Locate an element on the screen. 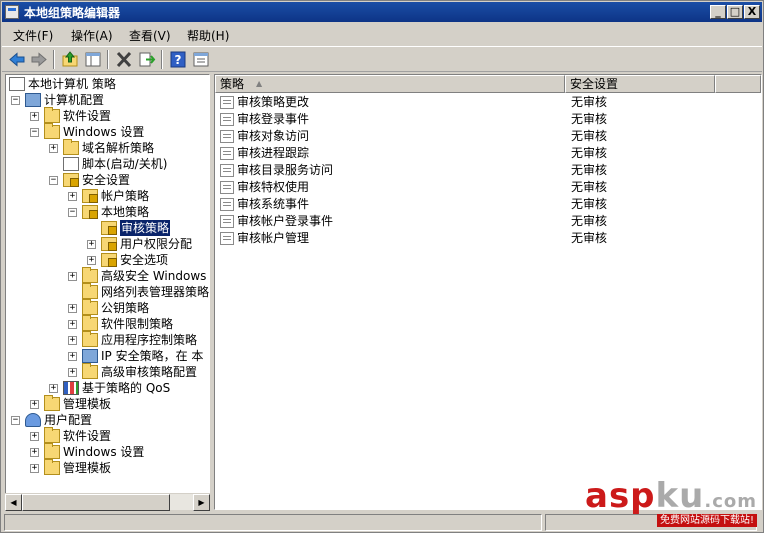 Image resolution: width=764 pixels, height=533 pixels. tree-node: − 用户配置 is located at coordinates (107, 420).